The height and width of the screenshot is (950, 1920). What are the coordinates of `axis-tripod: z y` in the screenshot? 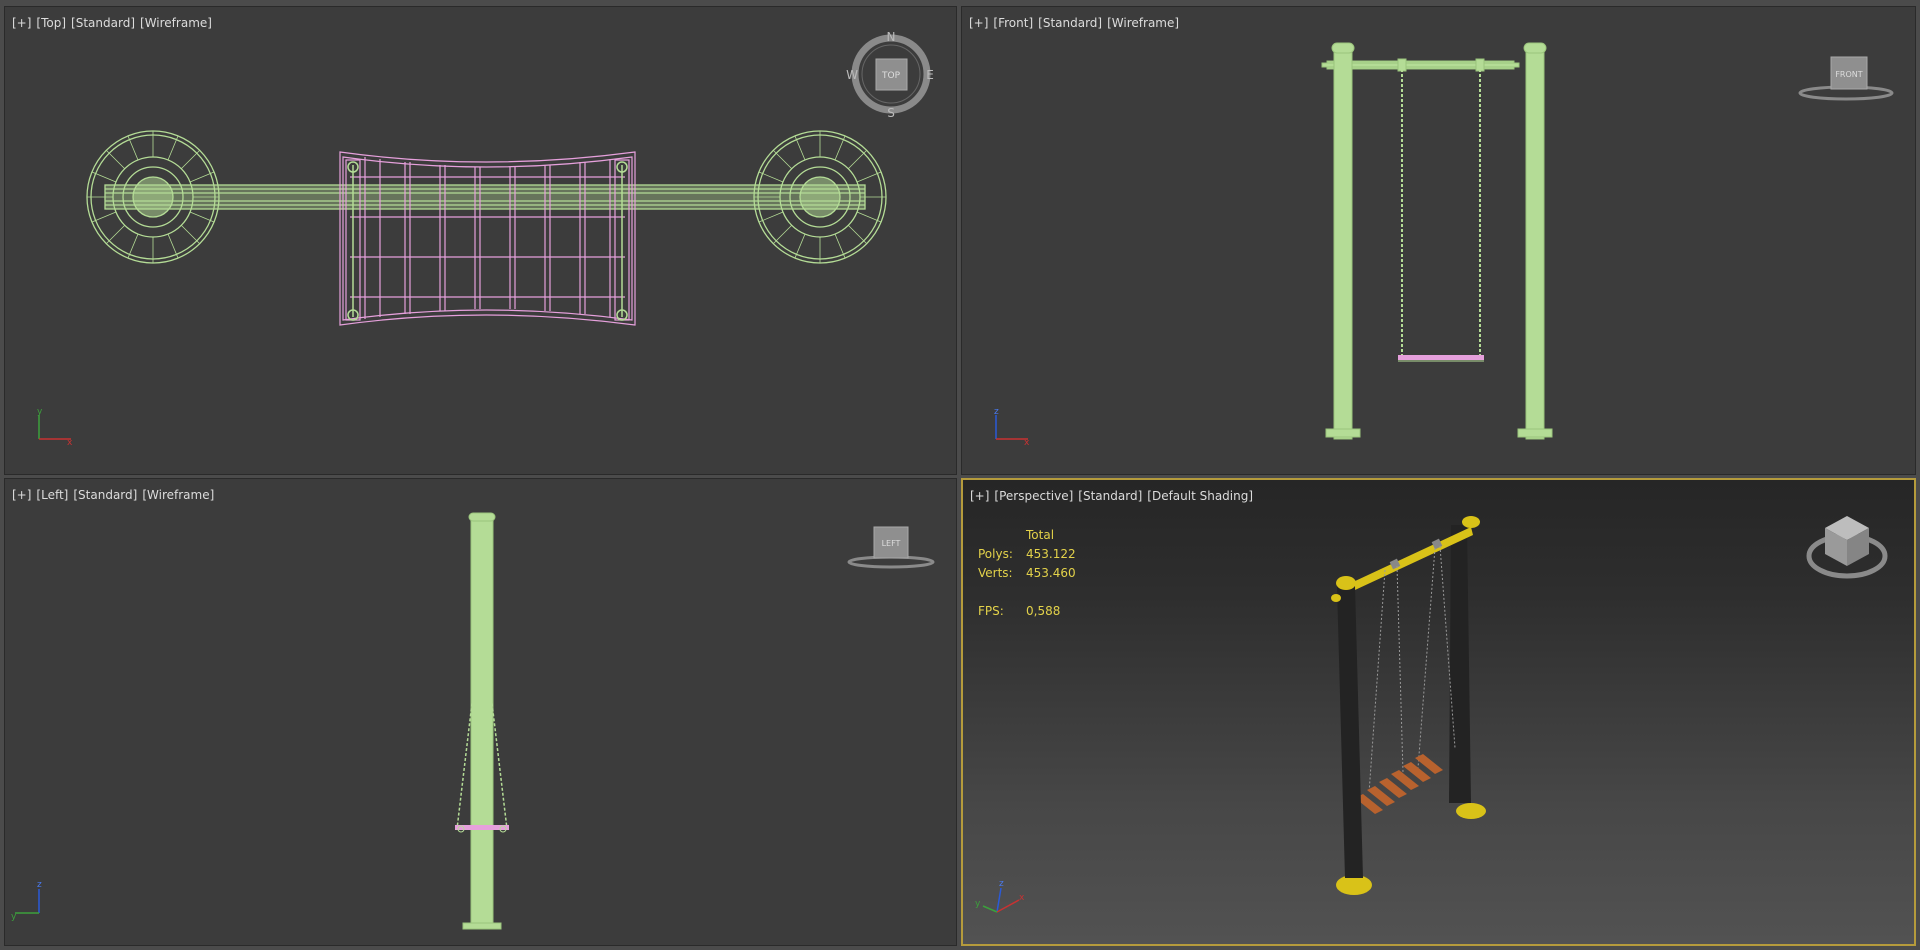 It's located at (26, 901).